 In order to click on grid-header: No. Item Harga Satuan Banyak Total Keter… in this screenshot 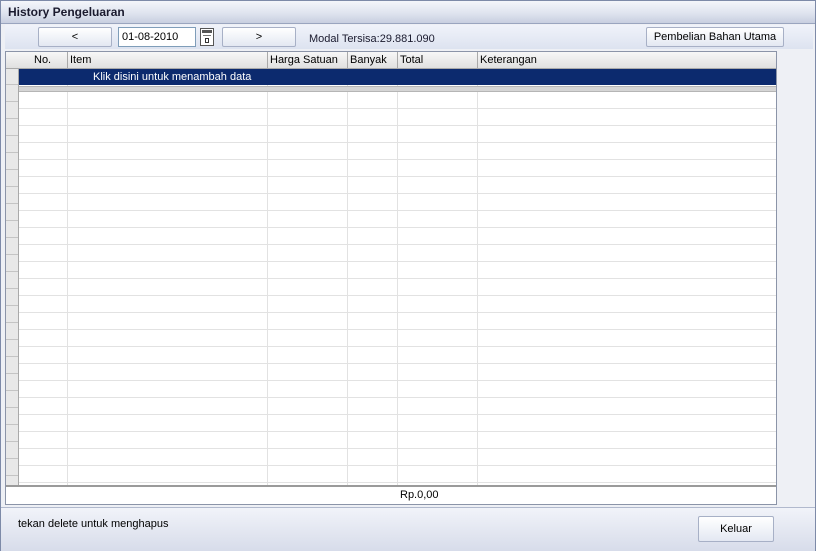, I will do `click(391, 60)`.